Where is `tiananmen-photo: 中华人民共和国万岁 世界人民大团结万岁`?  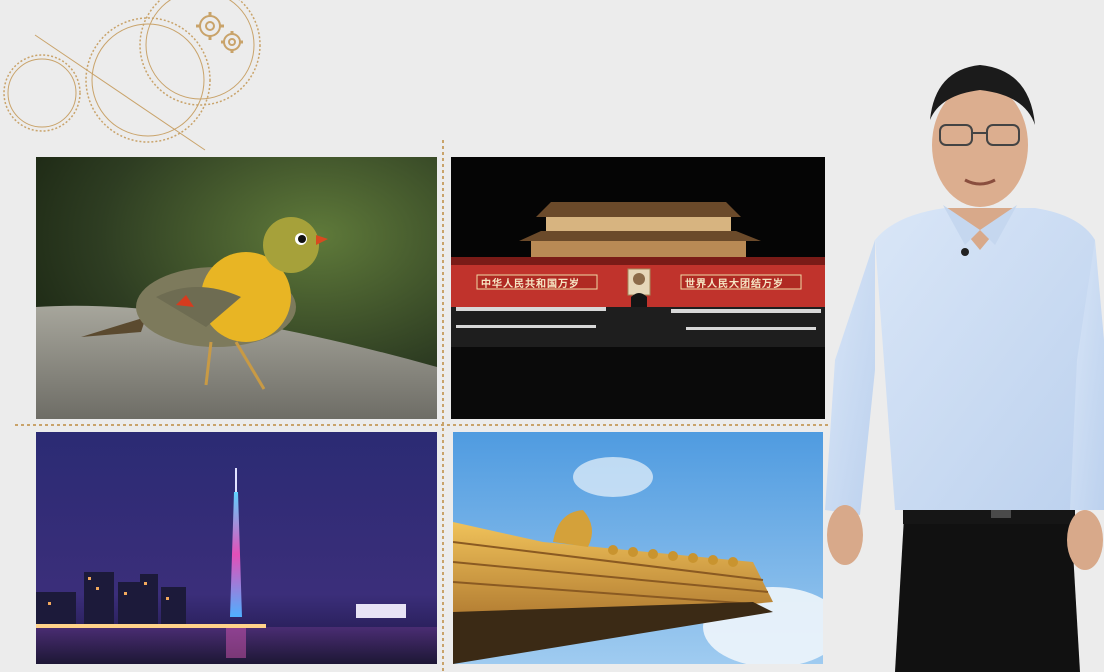
tiananmen-photo: 中华人民共和国万岁 世界人民大团结万岁 is located at coordinates (638, 288).